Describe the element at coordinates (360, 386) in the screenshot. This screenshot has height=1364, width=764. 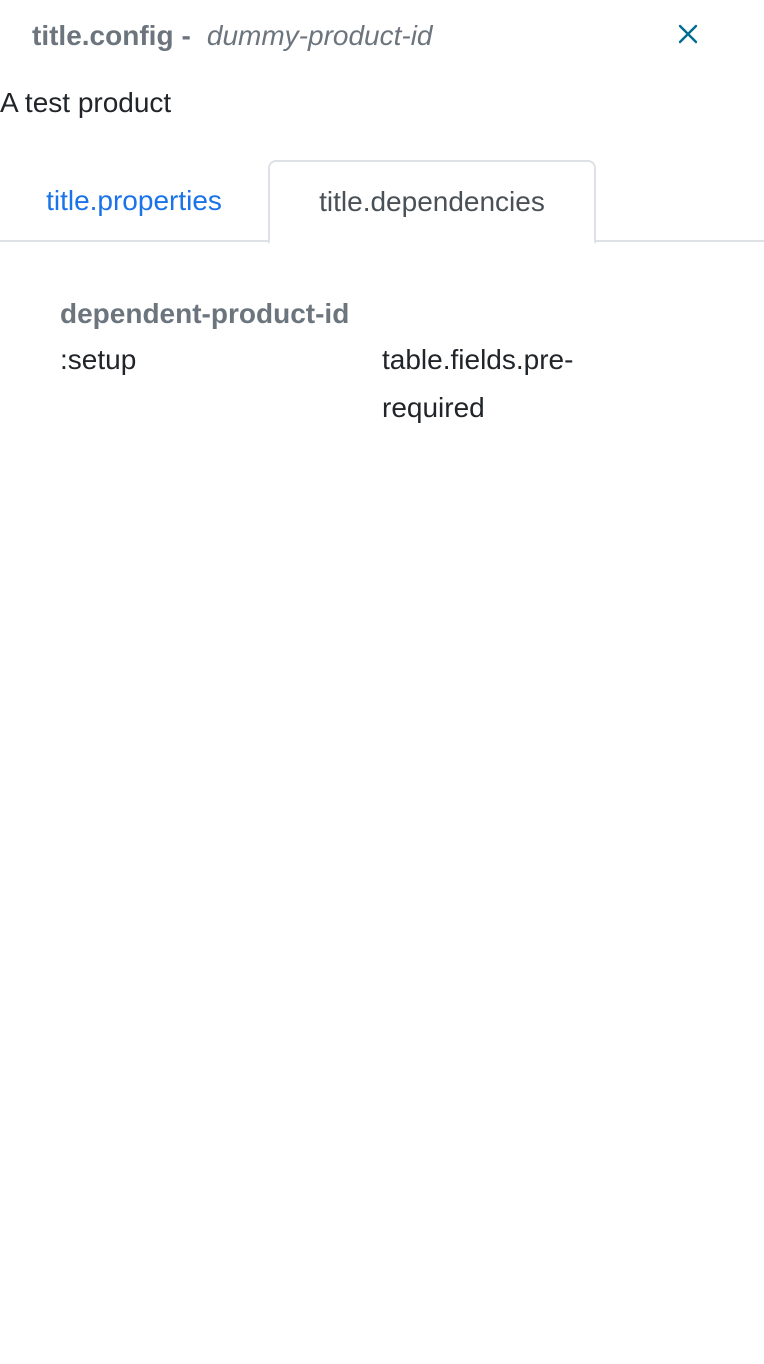
I see `table-row: :setup table.fields.pre-required` at that location.